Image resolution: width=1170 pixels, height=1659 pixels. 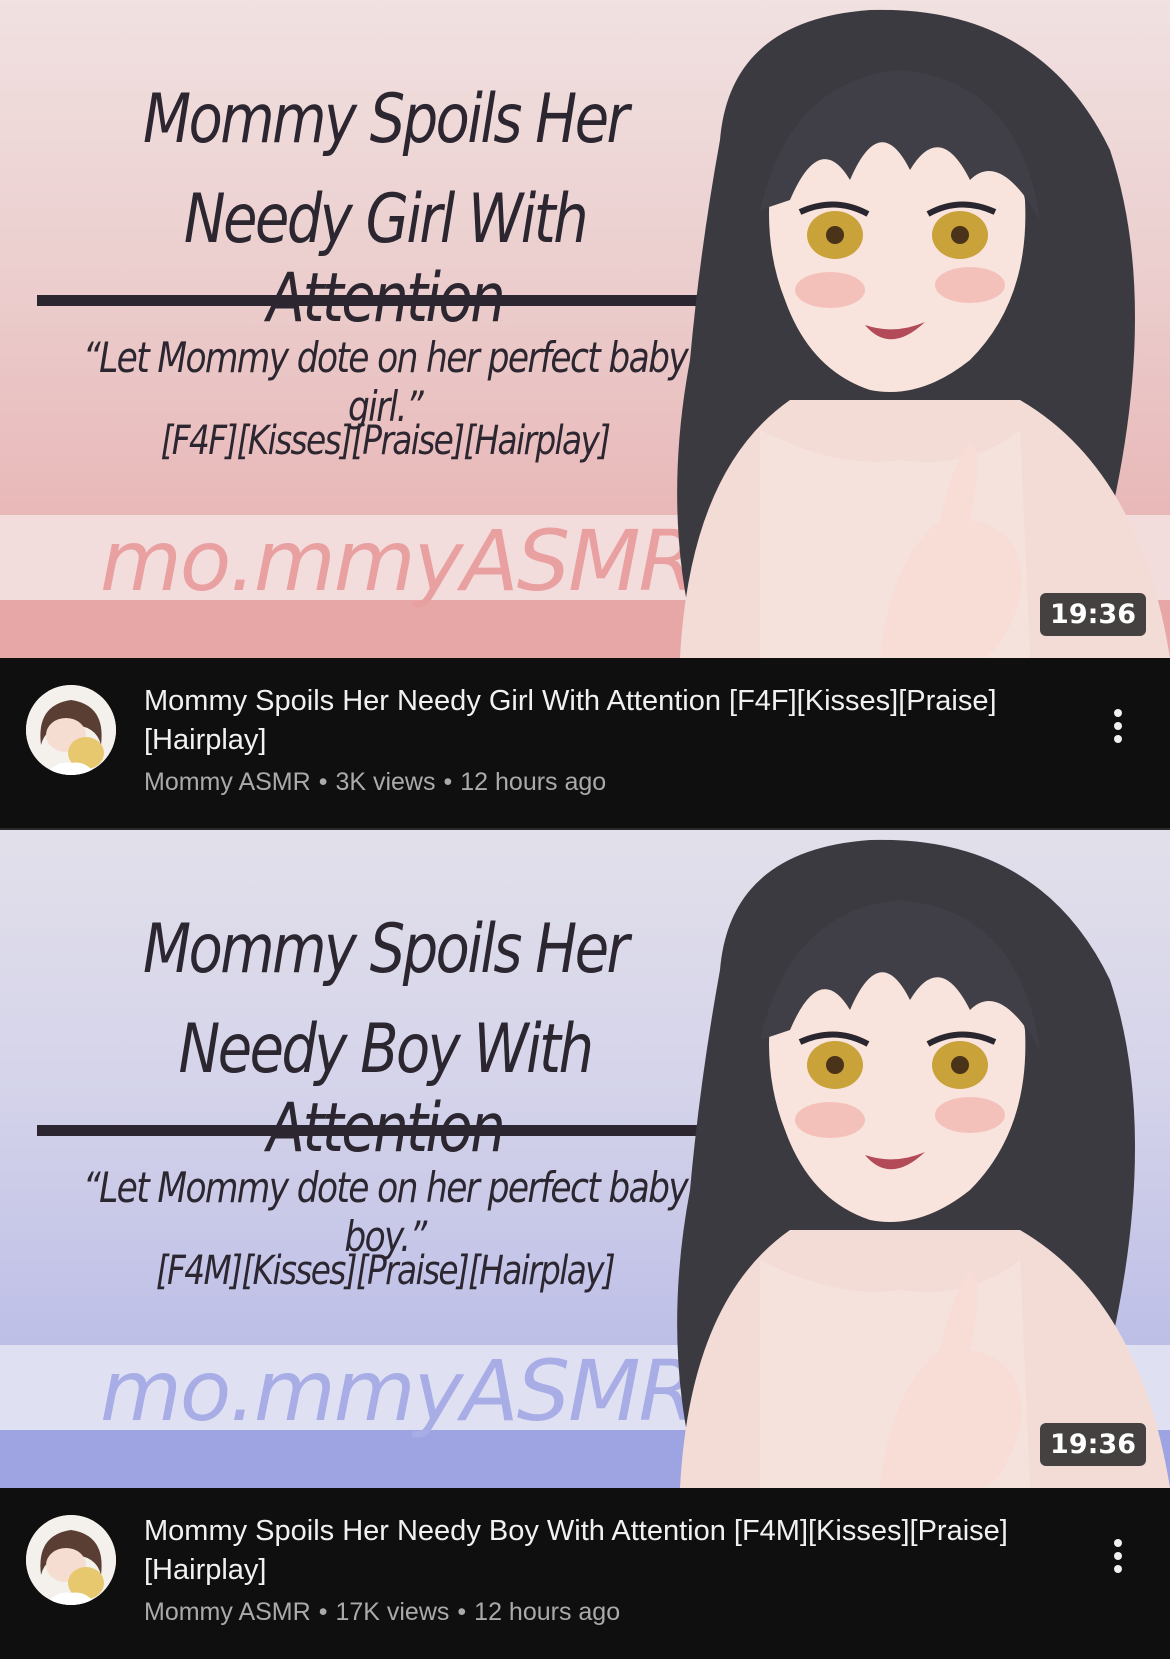 I want to click on view-count: 17K views, so click(x=392, y=1612).